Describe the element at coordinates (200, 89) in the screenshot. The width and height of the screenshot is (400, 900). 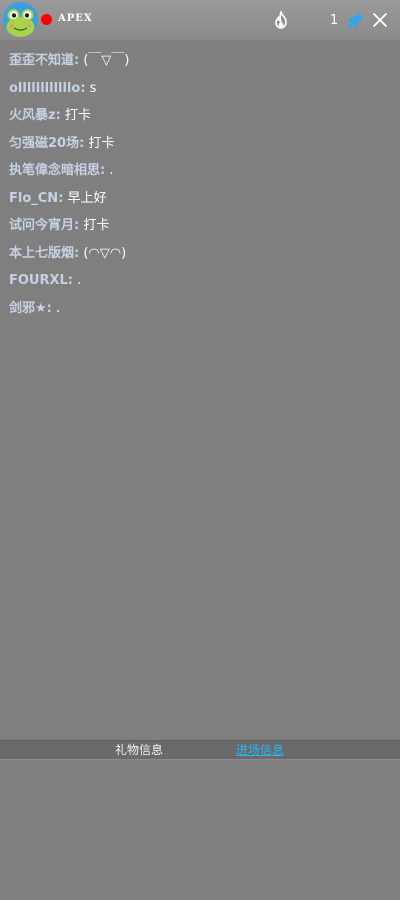
I see `chat-message: ollllllllllllo: s` at that location.